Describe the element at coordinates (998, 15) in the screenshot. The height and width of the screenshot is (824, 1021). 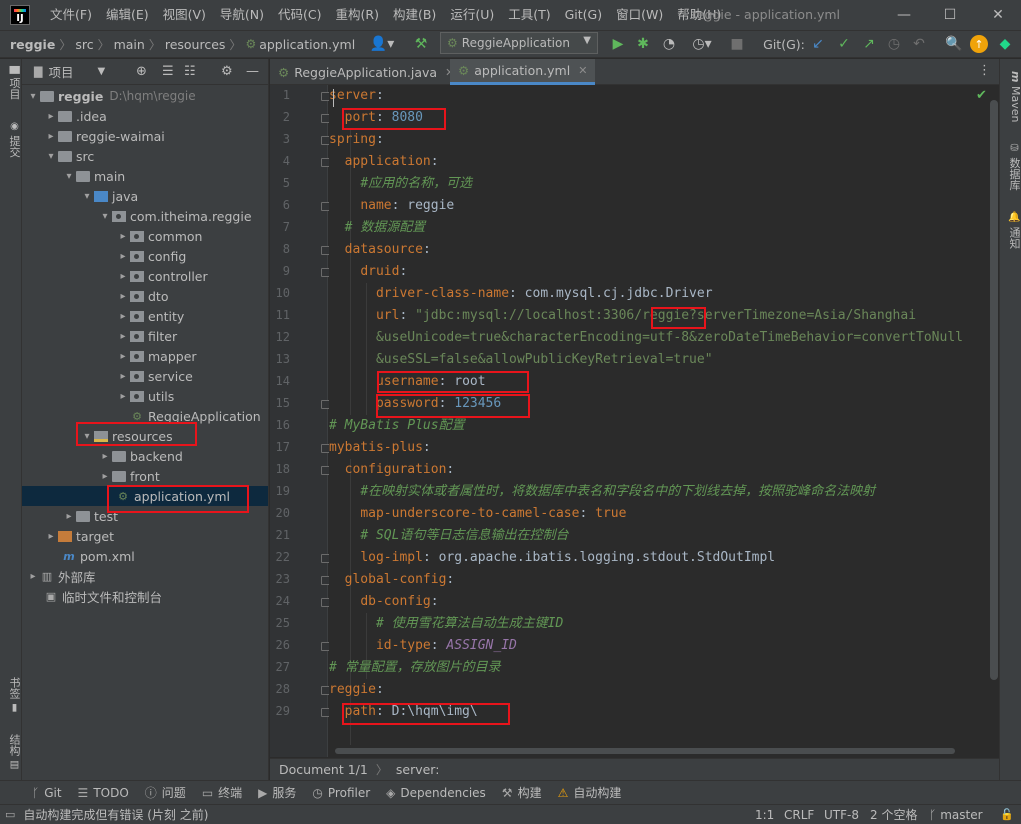
I see `close-icon: ✕` at that location.